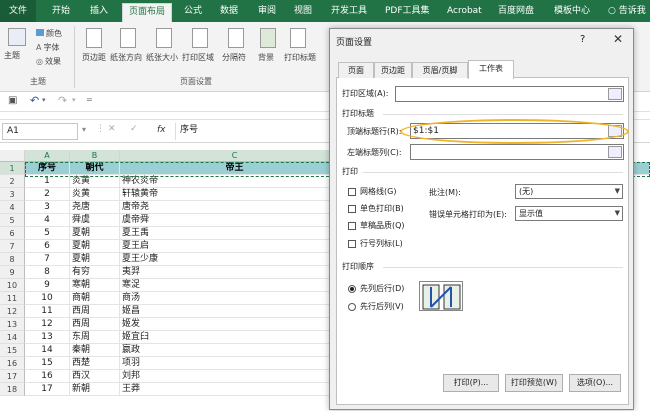  I want to click on table-cell: 唐帝尧, so click(235, 207).